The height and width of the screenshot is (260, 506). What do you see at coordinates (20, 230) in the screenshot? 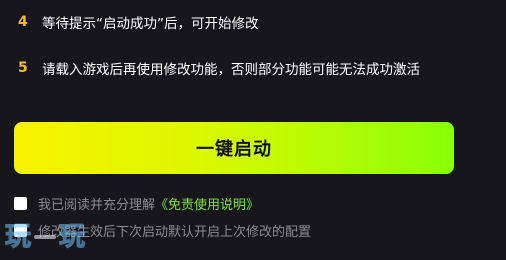
I see `auto-config-checkbox` at bounding box center [20, 230].